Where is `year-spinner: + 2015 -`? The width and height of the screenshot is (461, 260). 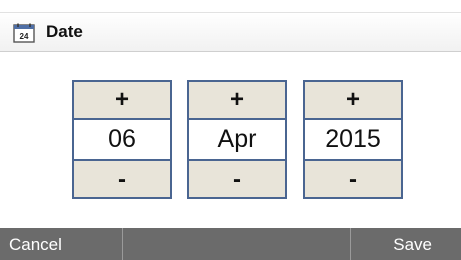
year-spinner: + 2015 - is located at coordinates (353, 139).